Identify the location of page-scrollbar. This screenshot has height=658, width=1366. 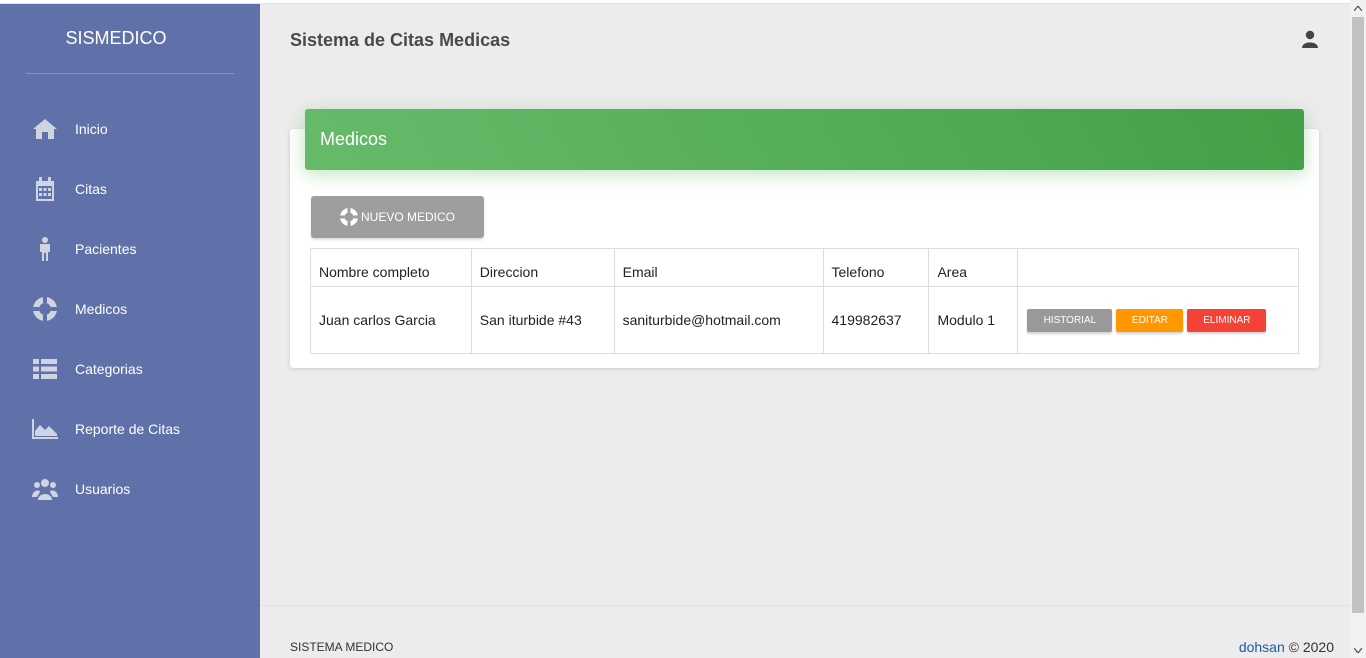
(1358, 329).